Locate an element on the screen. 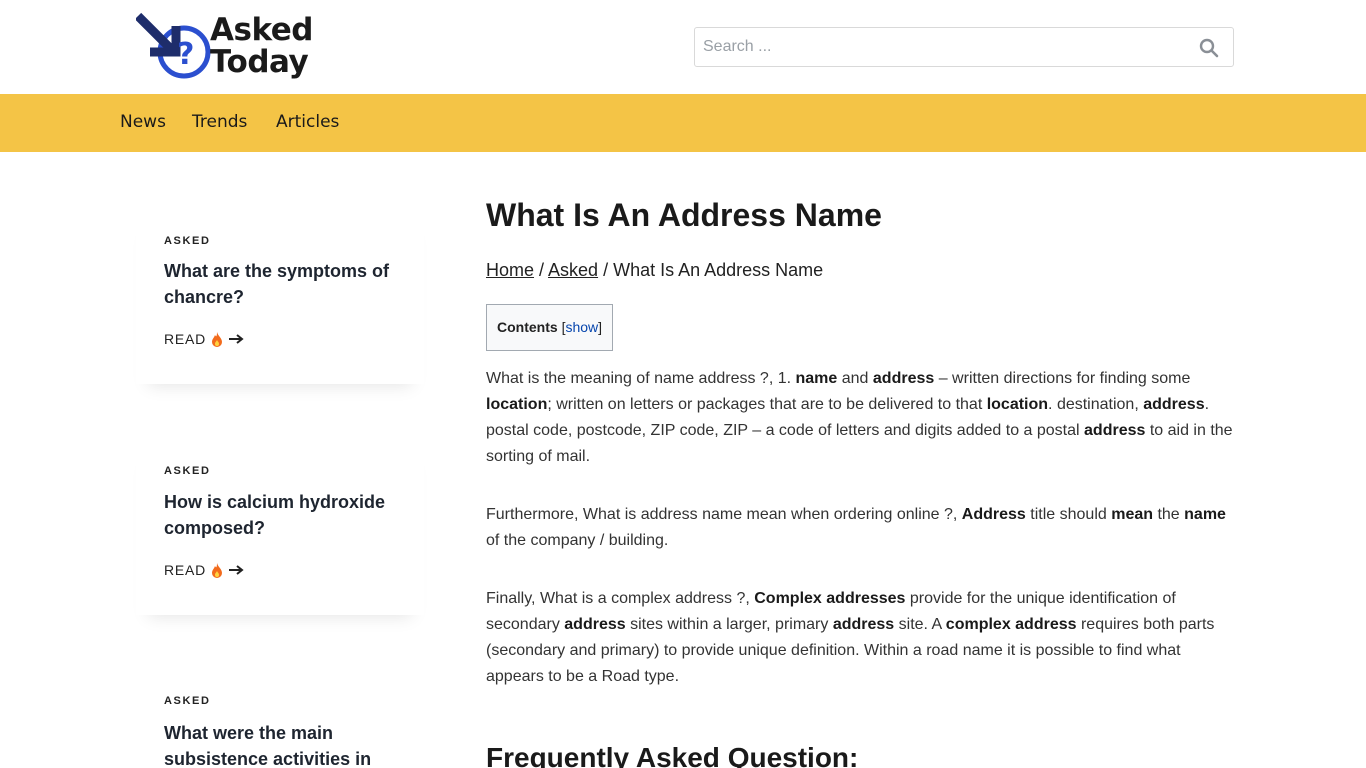  nav-item-trends: Trends is located at coordinates (219, 122).